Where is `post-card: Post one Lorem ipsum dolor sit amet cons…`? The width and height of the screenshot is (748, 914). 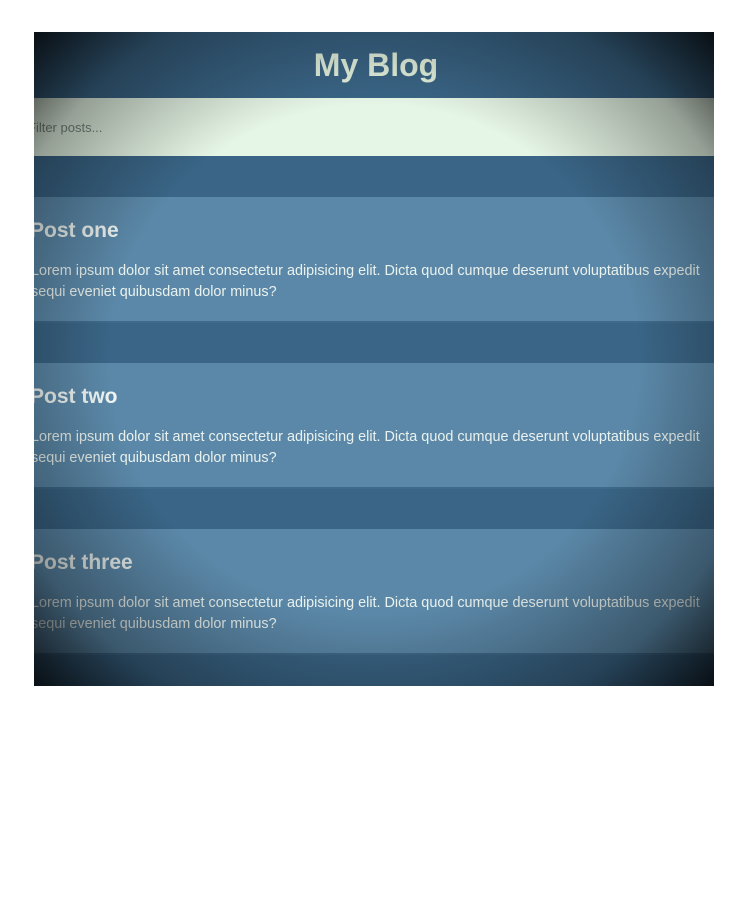 post-card: Post one Lorem ipsum dolor sit amet cons… is located at coordinates (374, 260).